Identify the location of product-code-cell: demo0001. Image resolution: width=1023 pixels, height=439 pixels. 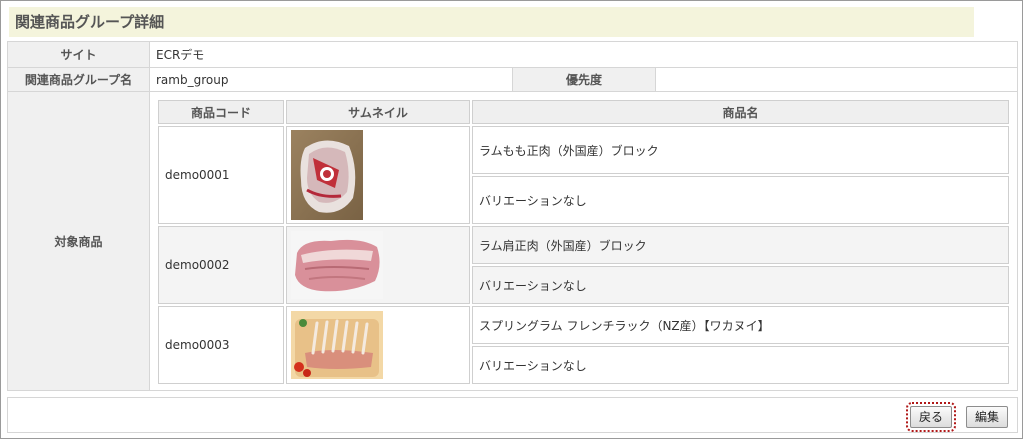
(221, 175).